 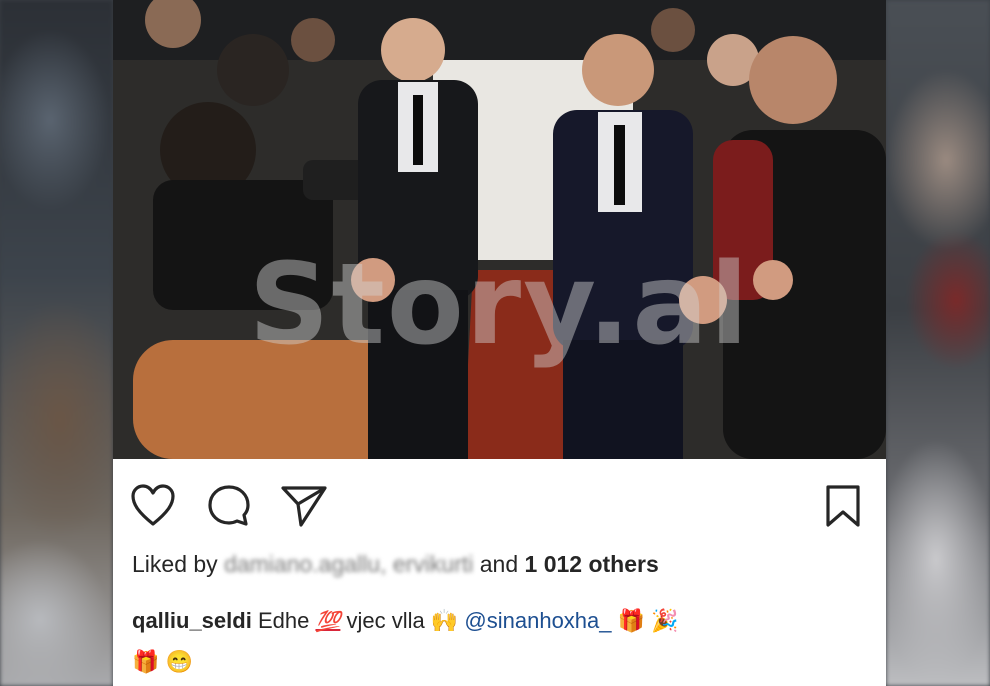 What do you see at coordinates (175, 564) in the screenshot?
I see `likes-prefix: Liked by` at bounding box center [175, 564].